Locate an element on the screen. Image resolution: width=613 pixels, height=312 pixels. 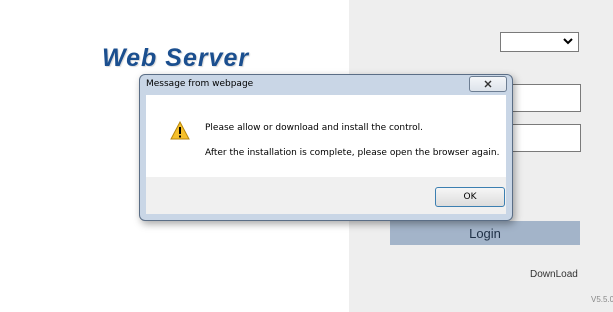
dialog-close-button is located at coordinates (488, 84).